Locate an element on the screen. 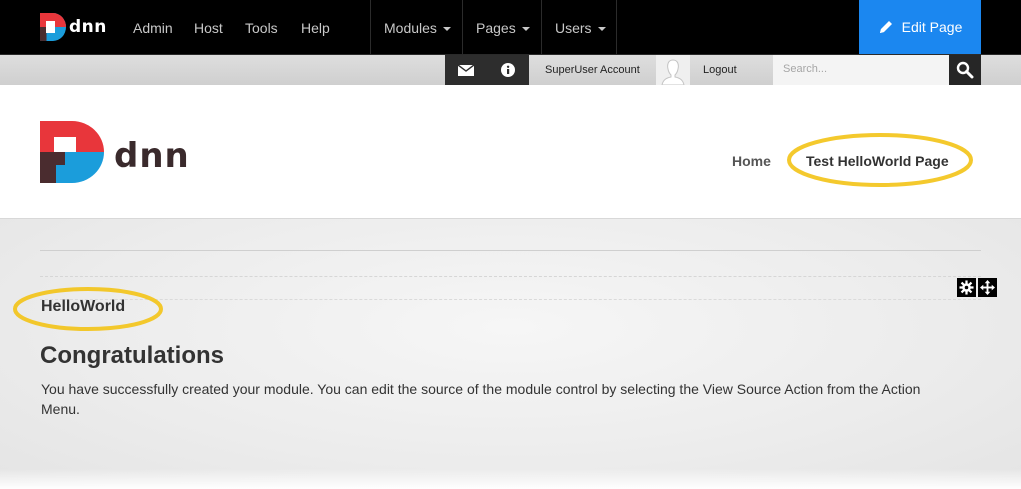 The image size is (1021, 489). users-menu: Users is located at coordinates (578, 27).